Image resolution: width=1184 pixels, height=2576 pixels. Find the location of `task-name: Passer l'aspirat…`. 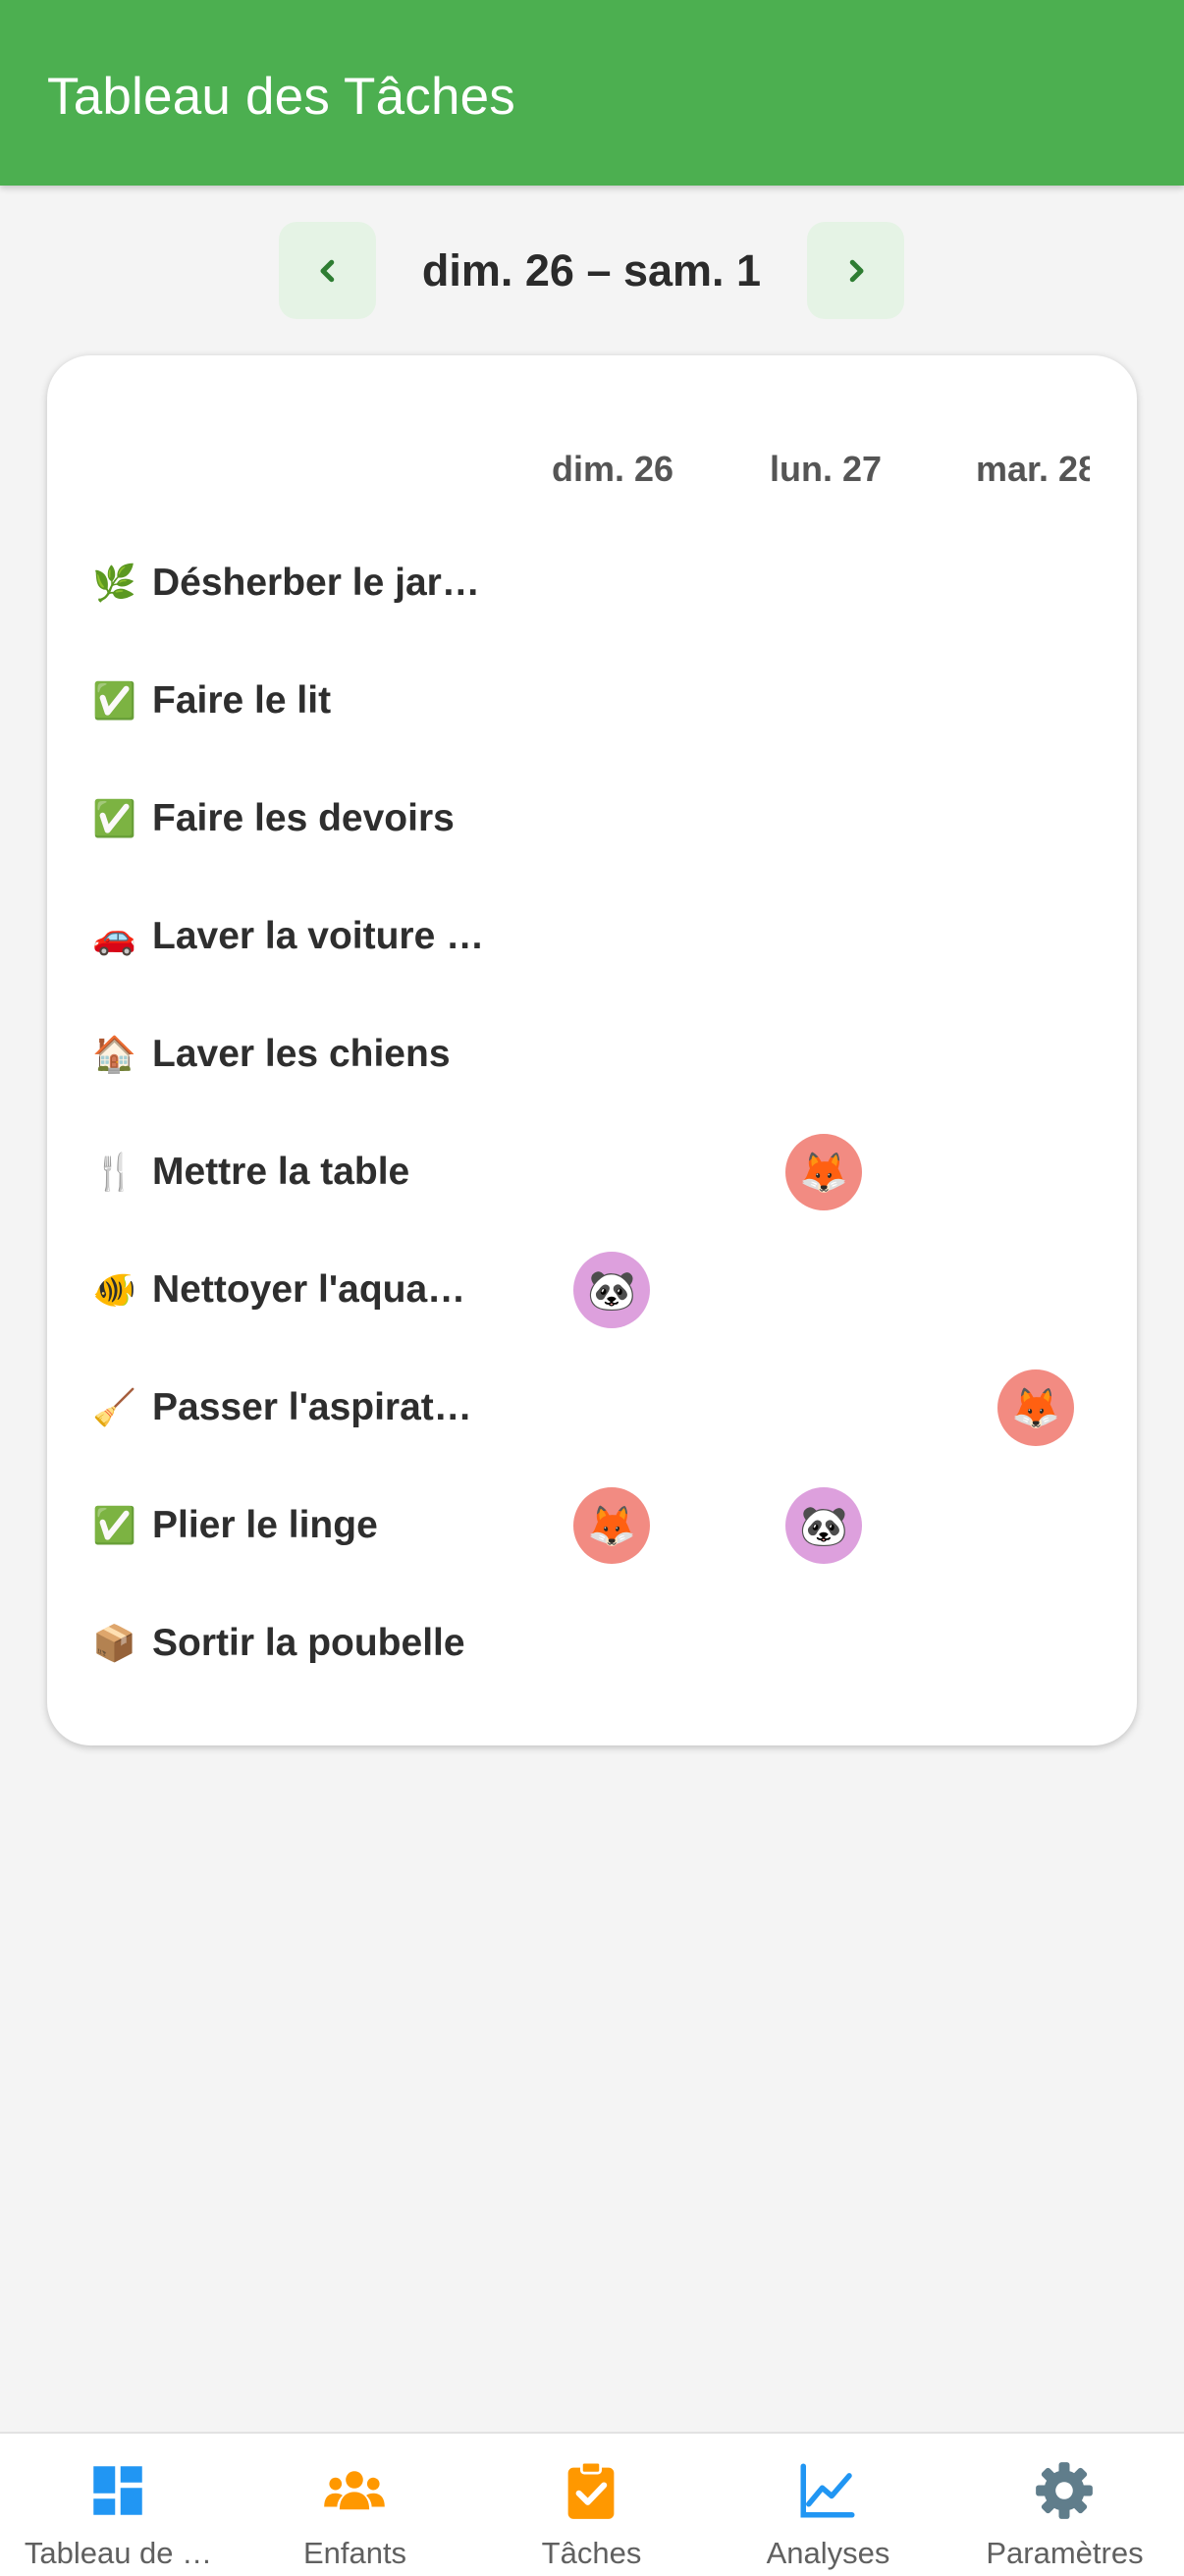

task-name: Passer l'aspirat… is located at coordinates (312, 1407).